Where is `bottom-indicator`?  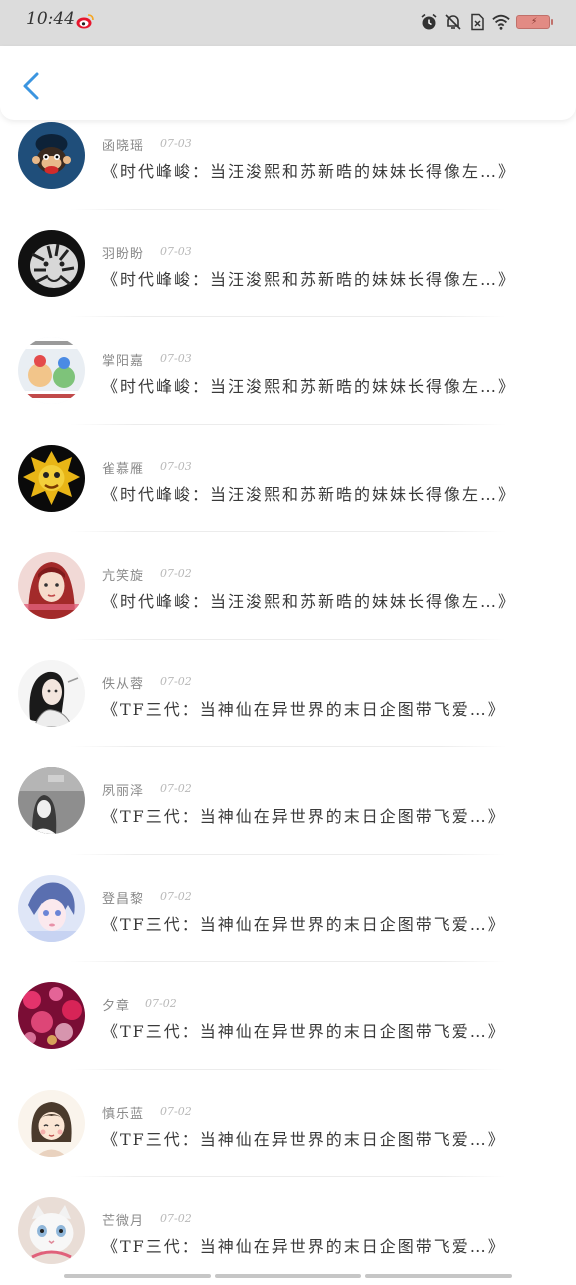 bottom-indicator is located at coordinates (288, 1276).